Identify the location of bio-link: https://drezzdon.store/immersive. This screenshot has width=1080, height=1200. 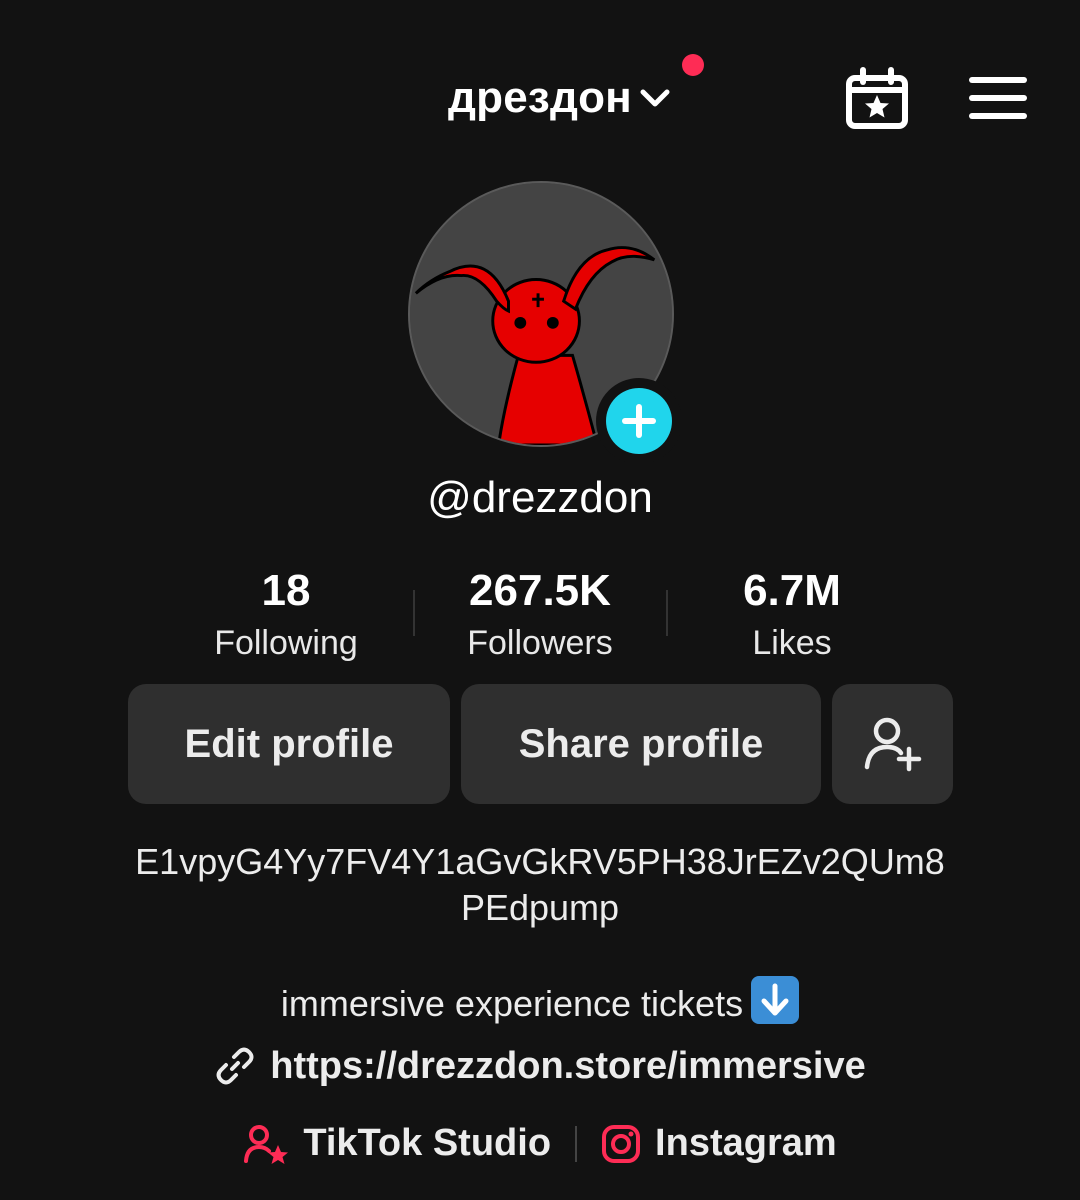
(540, 1070).